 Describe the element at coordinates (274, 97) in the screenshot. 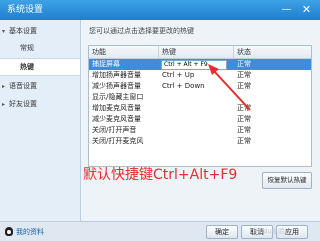

I see `status-cell` at that location.